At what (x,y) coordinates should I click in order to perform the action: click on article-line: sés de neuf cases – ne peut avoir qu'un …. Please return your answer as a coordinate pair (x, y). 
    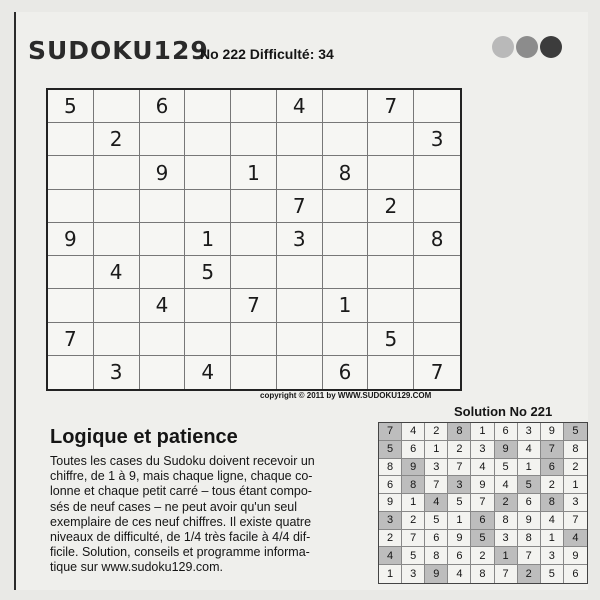
    Looking at the image, I should click on (173, 506).